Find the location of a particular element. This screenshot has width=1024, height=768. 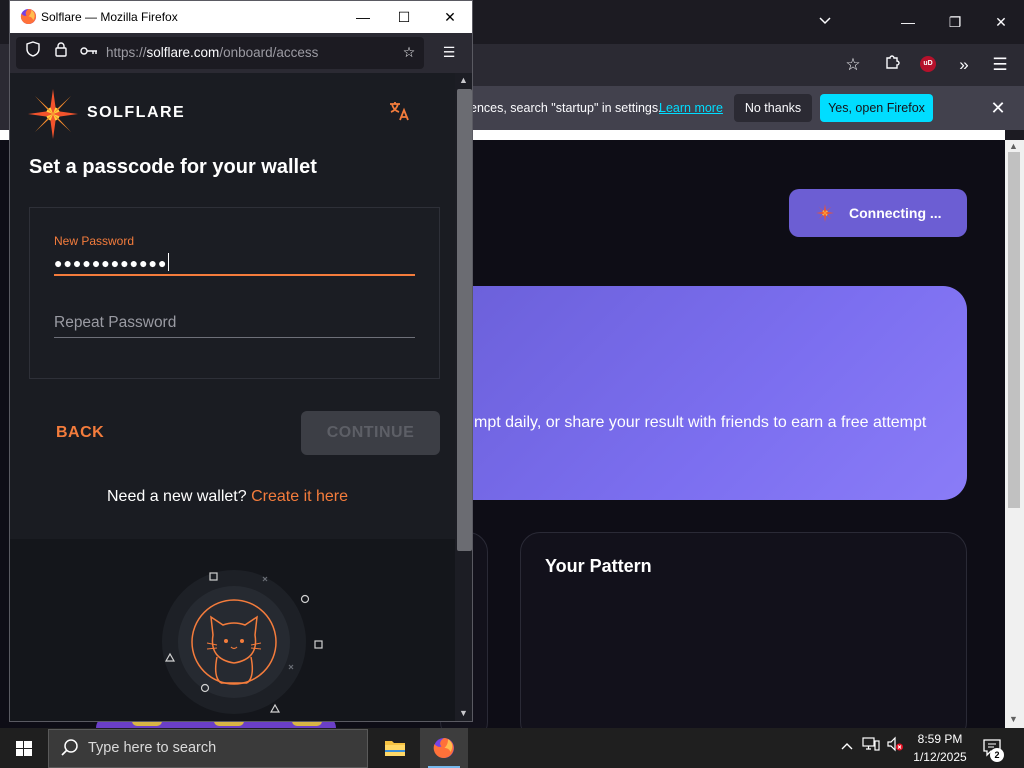

list-all-tabs-chevron-icon is located at coordinates (825, 22).